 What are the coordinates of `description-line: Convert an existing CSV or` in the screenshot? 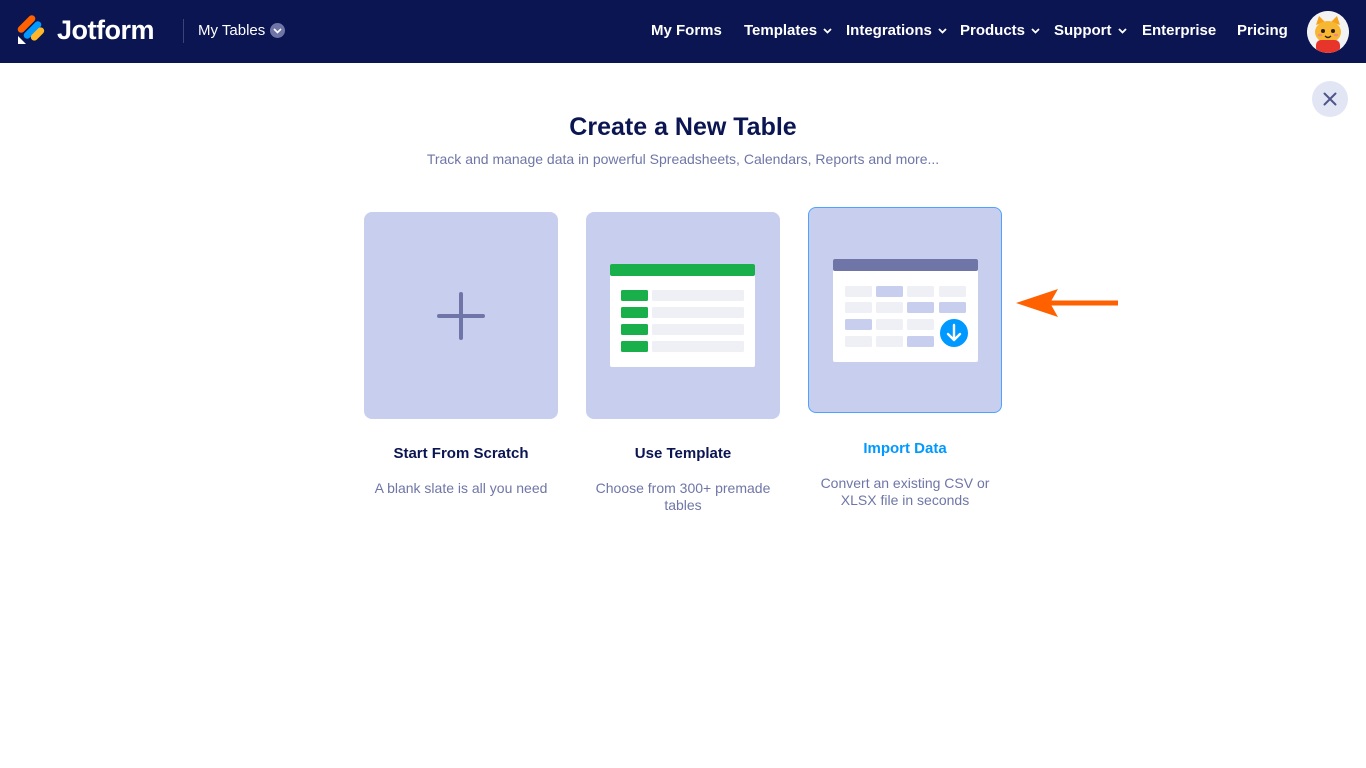 It's located at (905, 483).